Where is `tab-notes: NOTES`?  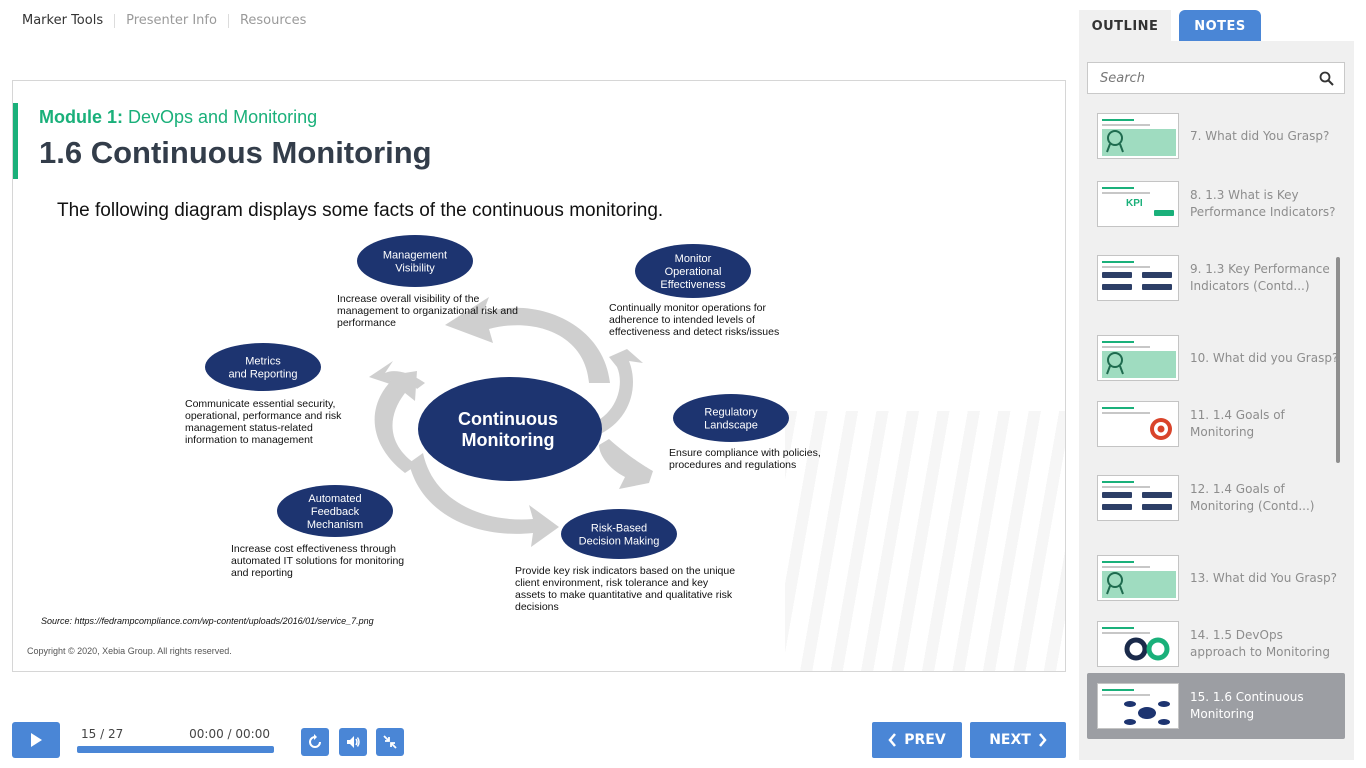 tab-notes: NOTES is located at coordinates (1220, 26).